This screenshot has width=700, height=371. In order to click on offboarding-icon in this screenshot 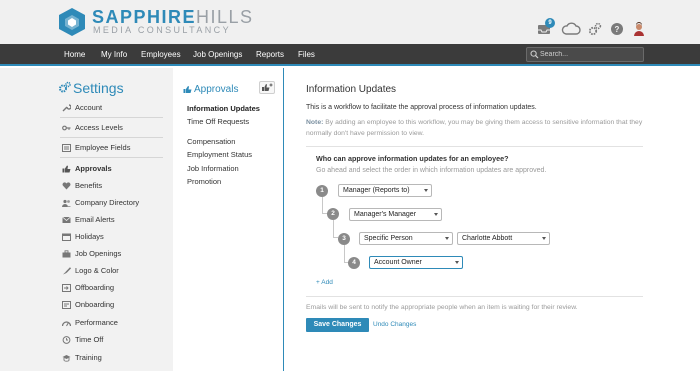, I will do `click(66, 288)`.